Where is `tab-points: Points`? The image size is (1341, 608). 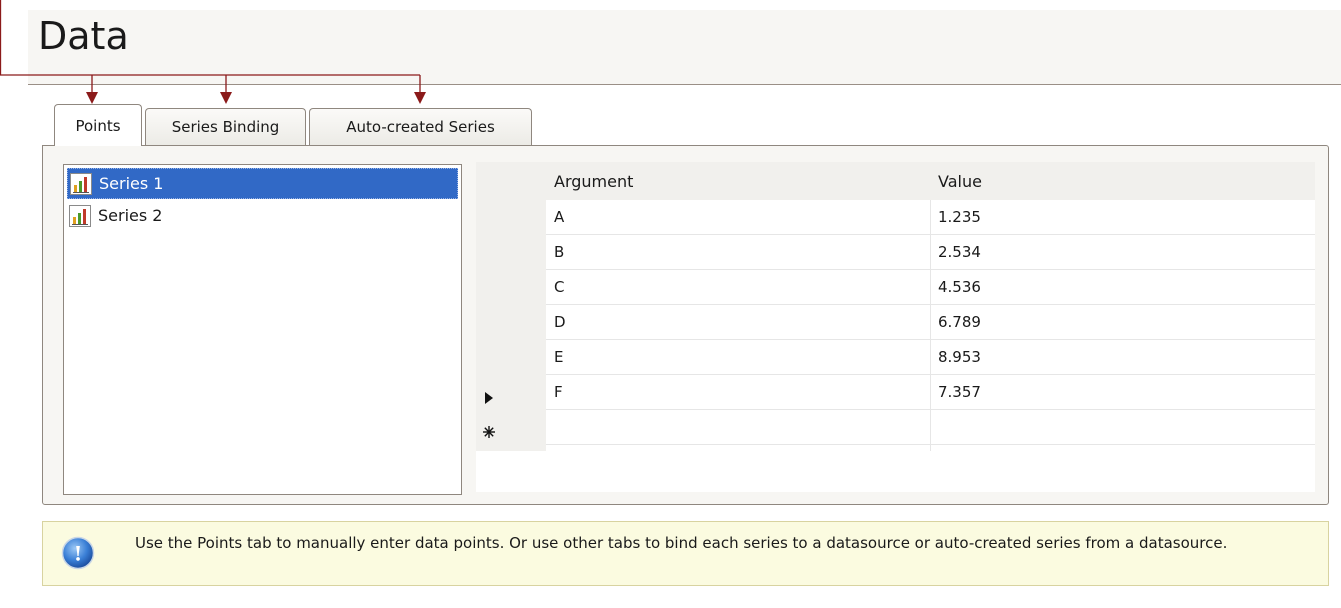
tab-points: Points is located at coordinates (98, 125).